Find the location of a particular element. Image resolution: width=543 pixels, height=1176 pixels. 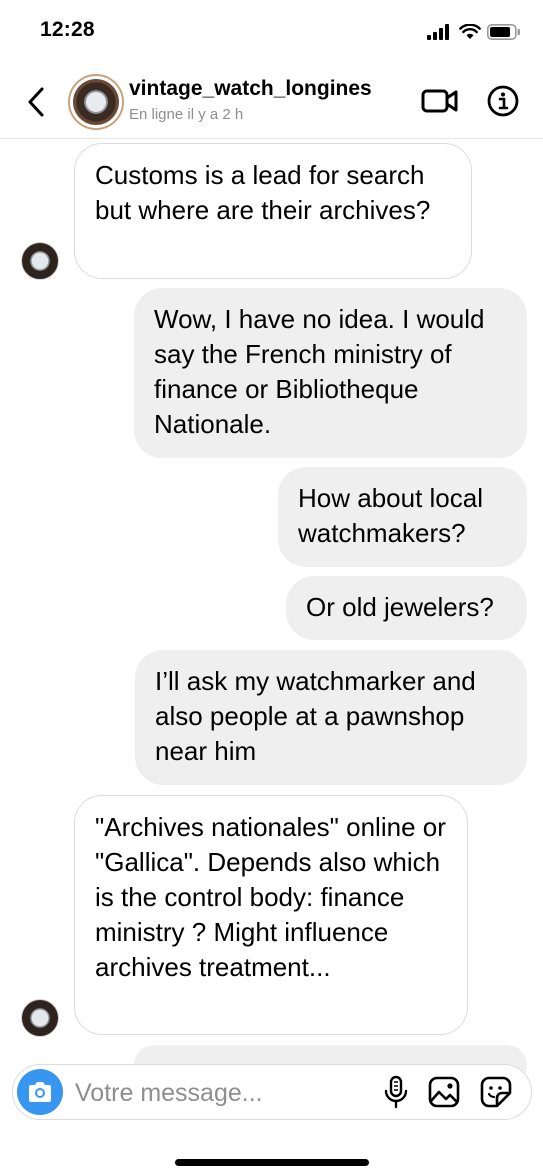

voice-message-button is located at coordinates (396, 1092).